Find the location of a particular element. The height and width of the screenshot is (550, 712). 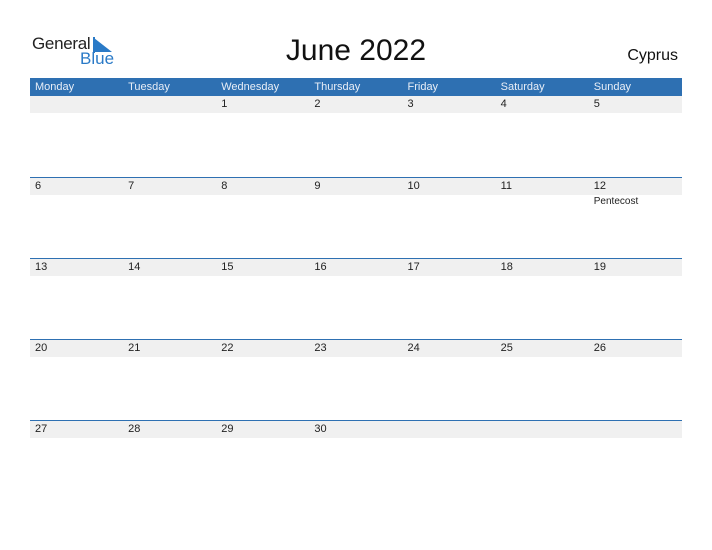

weekday-saturday: Saturday is located at coordinates (522, 87).